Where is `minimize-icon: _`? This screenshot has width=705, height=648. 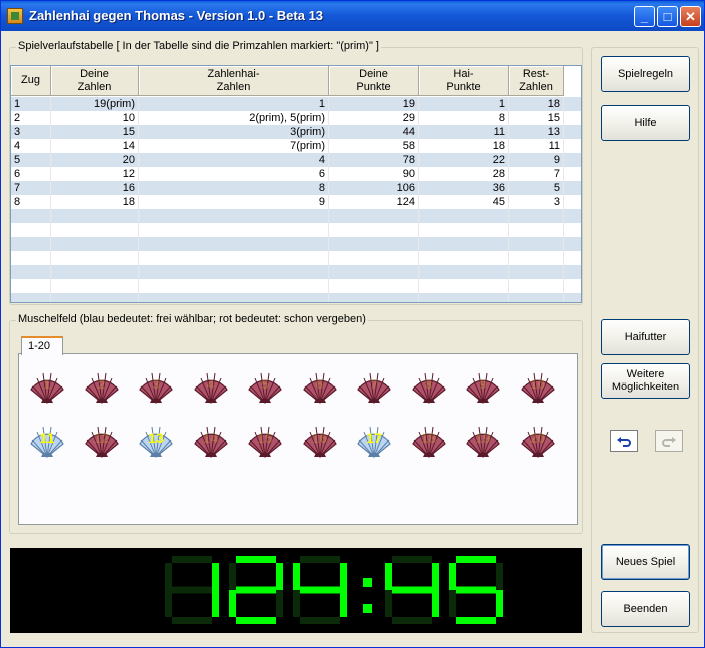
minimize-icon: _ is located at coordinates (644, 16).